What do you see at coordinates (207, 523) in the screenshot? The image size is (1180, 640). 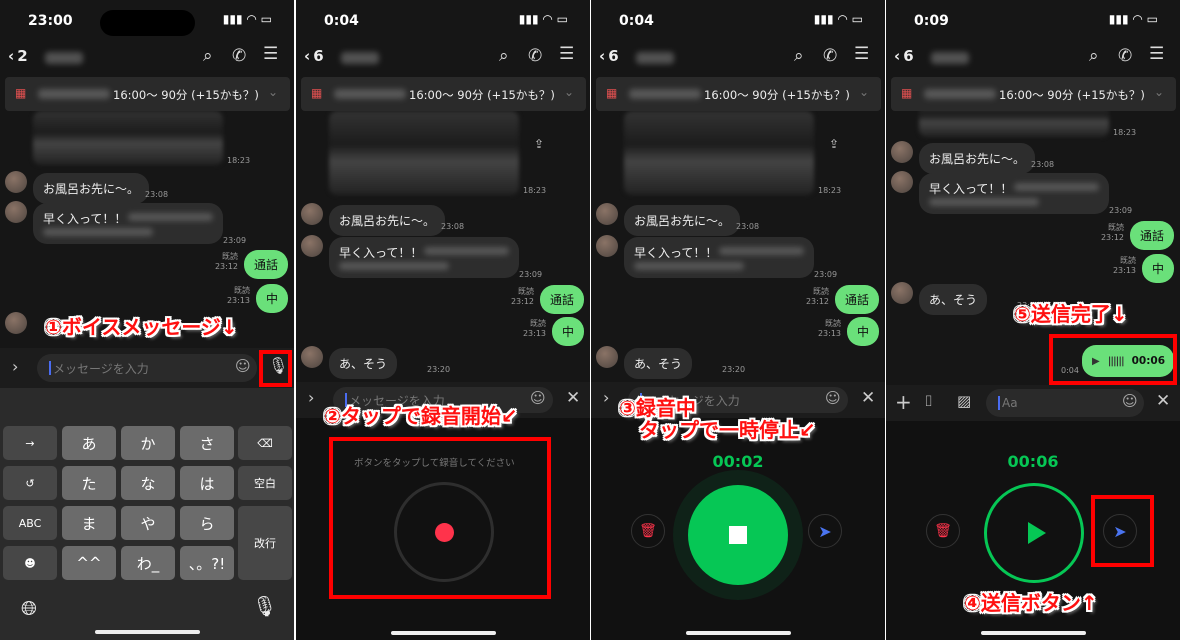 I see `keyboard-key: ら` at bounding box center [207, 523].